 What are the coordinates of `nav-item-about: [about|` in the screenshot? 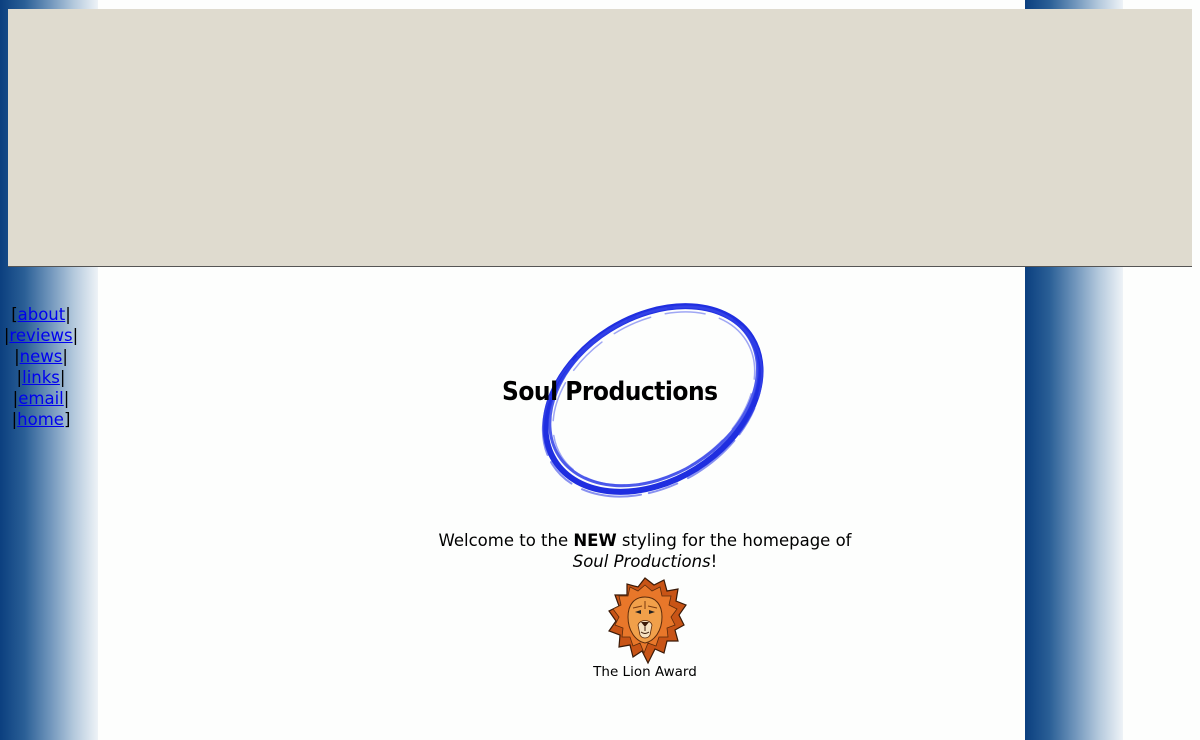 It's located at (41, 314).